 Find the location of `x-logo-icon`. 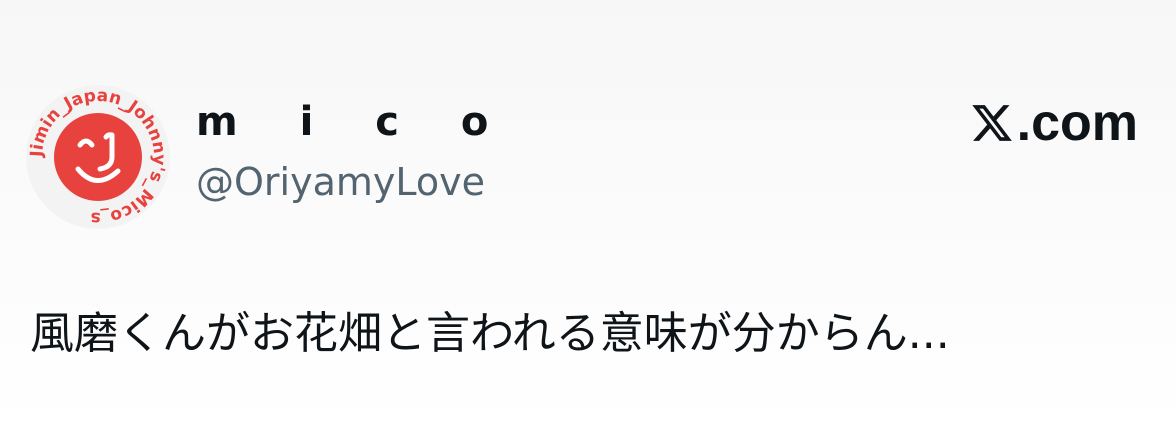

x-logo-icon is located at coordinates (991, 123).